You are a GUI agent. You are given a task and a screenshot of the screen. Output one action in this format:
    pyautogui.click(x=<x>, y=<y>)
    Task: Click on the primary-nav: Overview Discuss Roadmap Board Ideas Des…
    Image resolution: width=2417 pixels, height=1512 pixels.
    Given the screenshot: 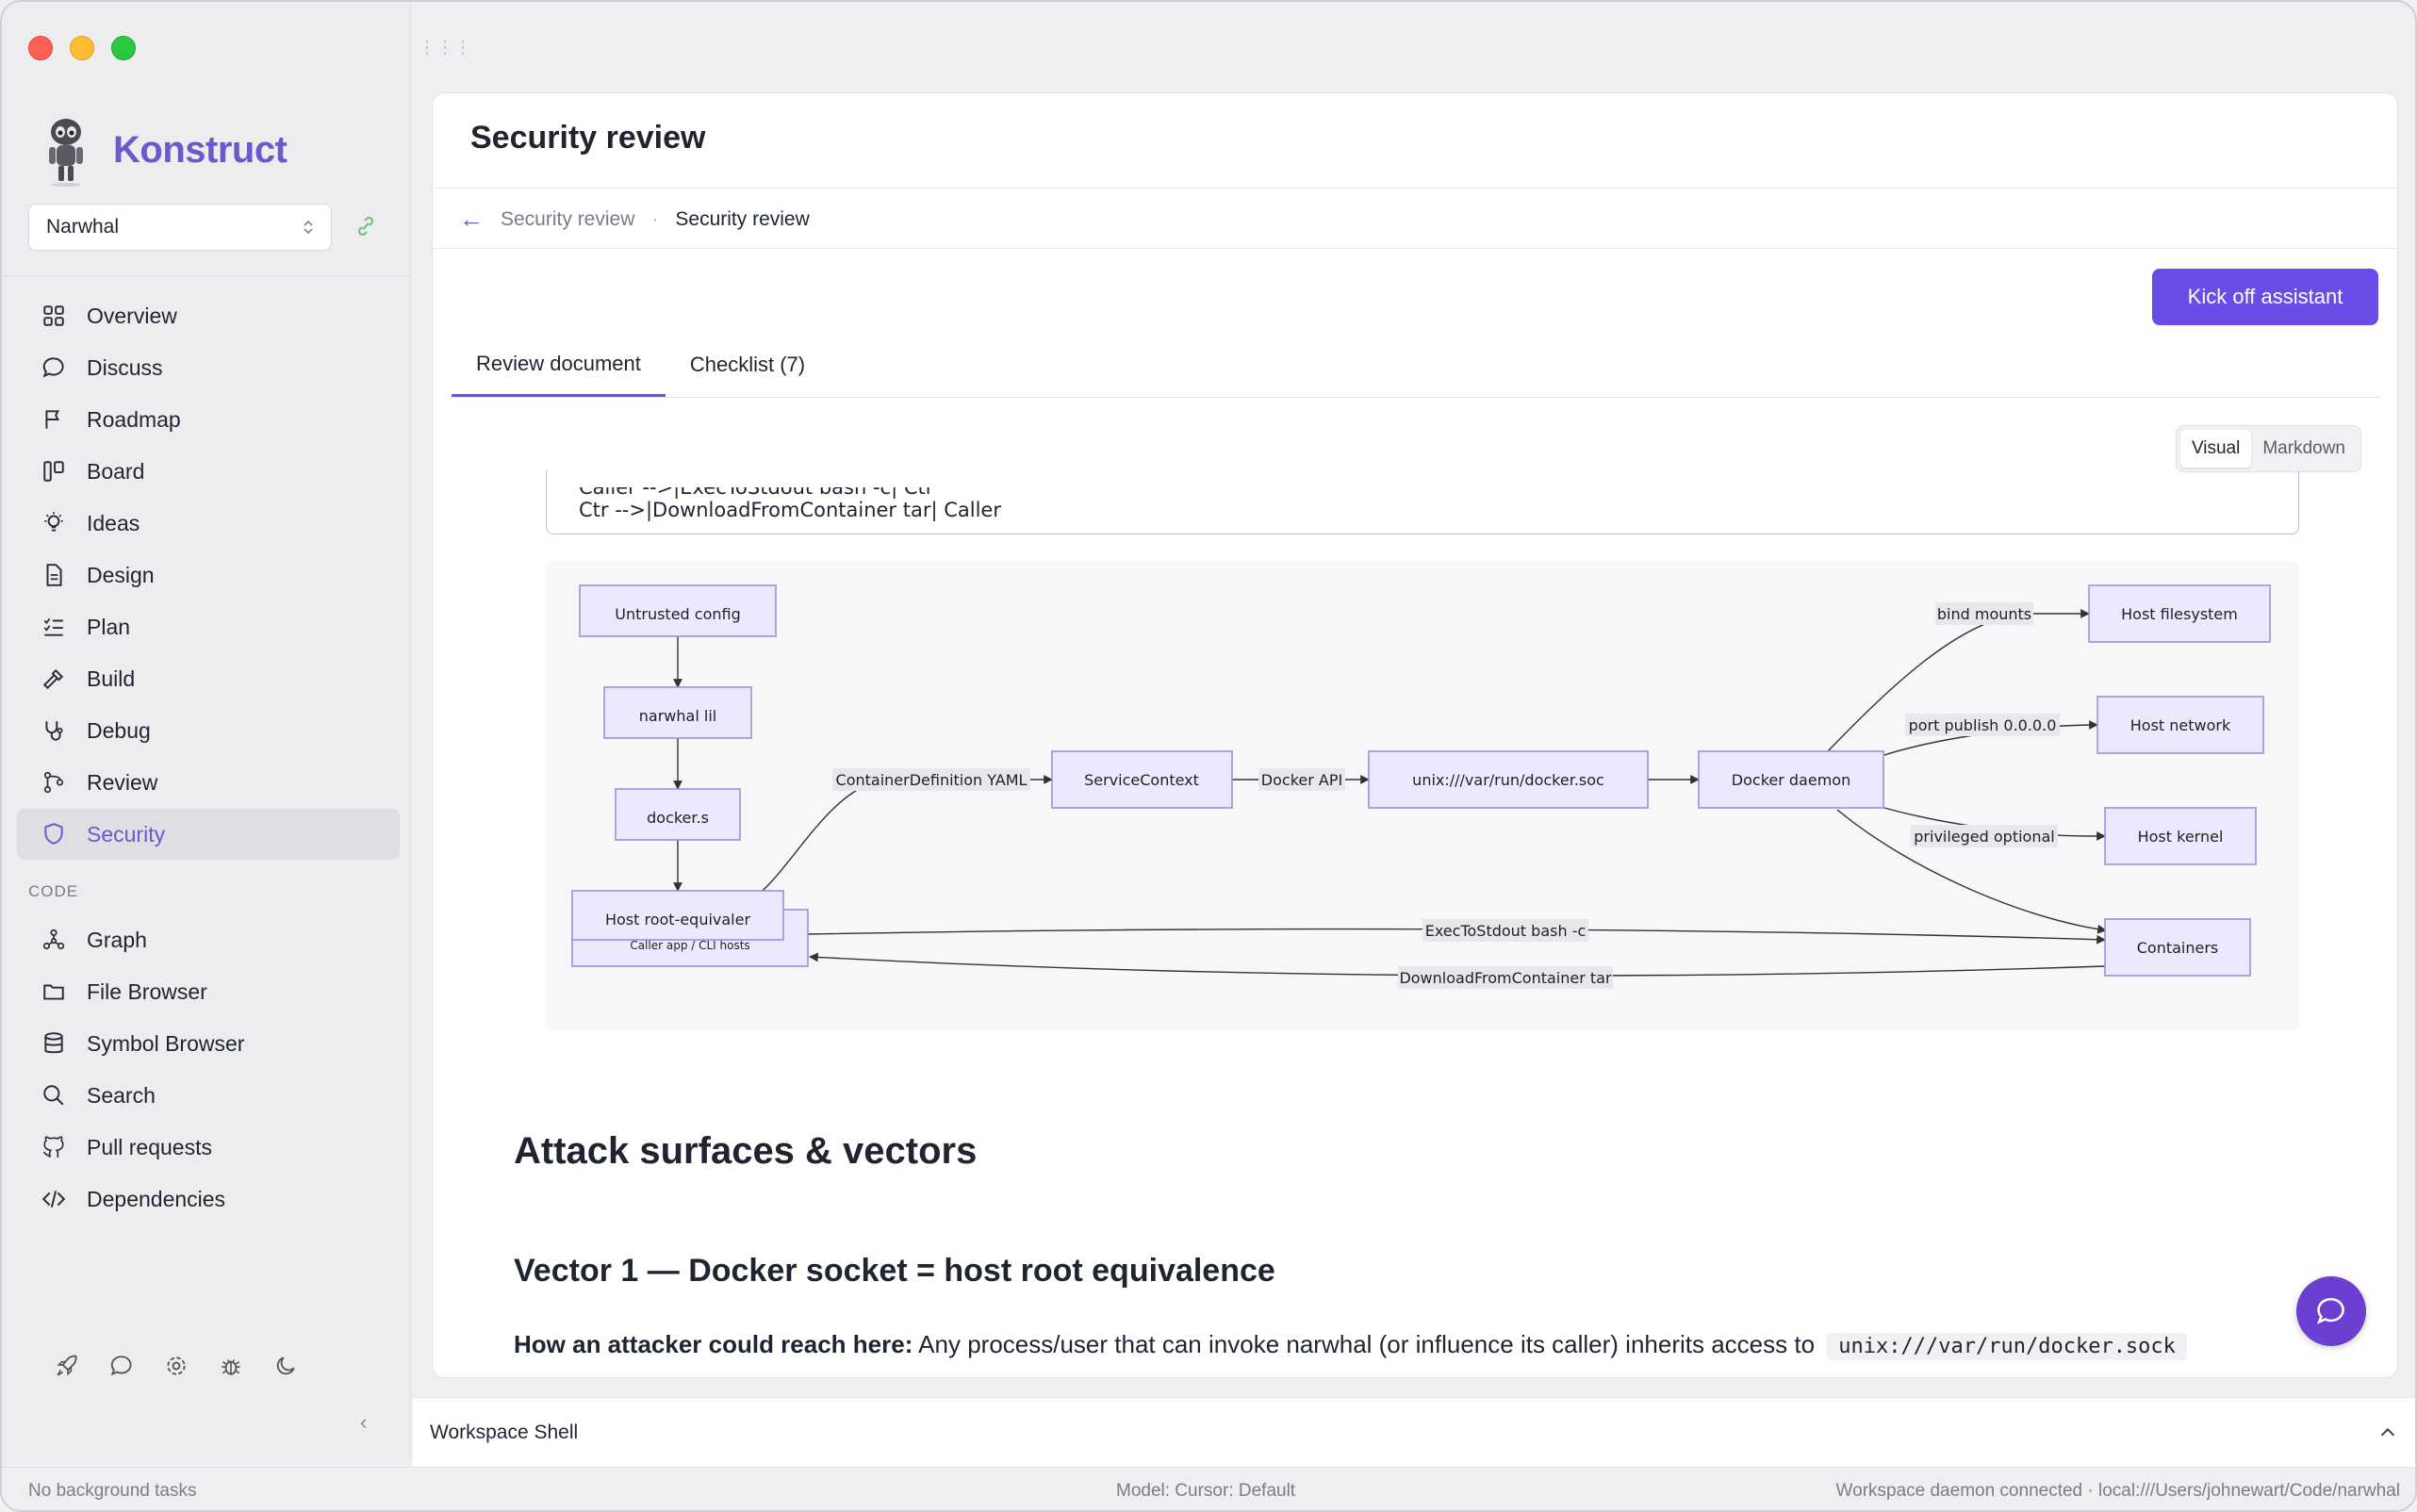 What is the action you would take?
    pyautogui.click(x=208, y=576)
    